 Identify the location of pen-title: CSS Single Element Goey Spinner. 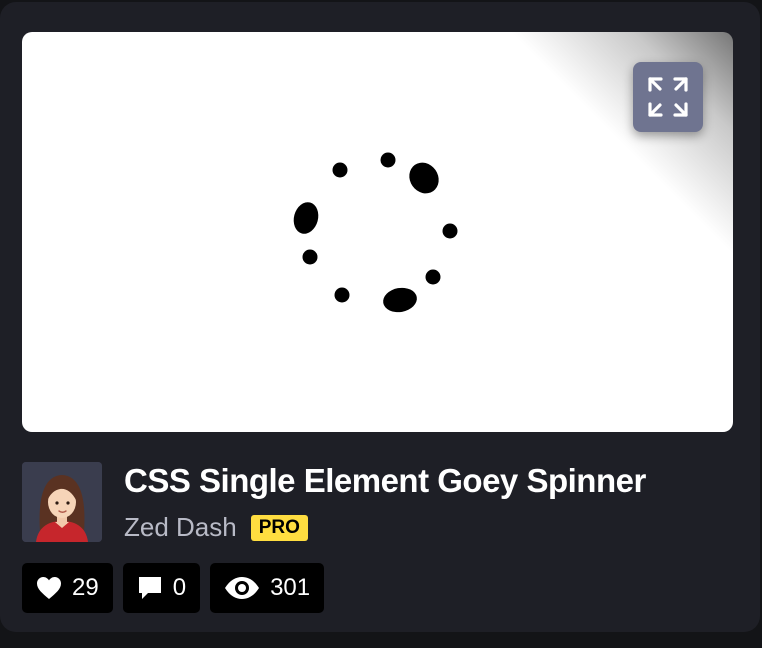
(385, 481).